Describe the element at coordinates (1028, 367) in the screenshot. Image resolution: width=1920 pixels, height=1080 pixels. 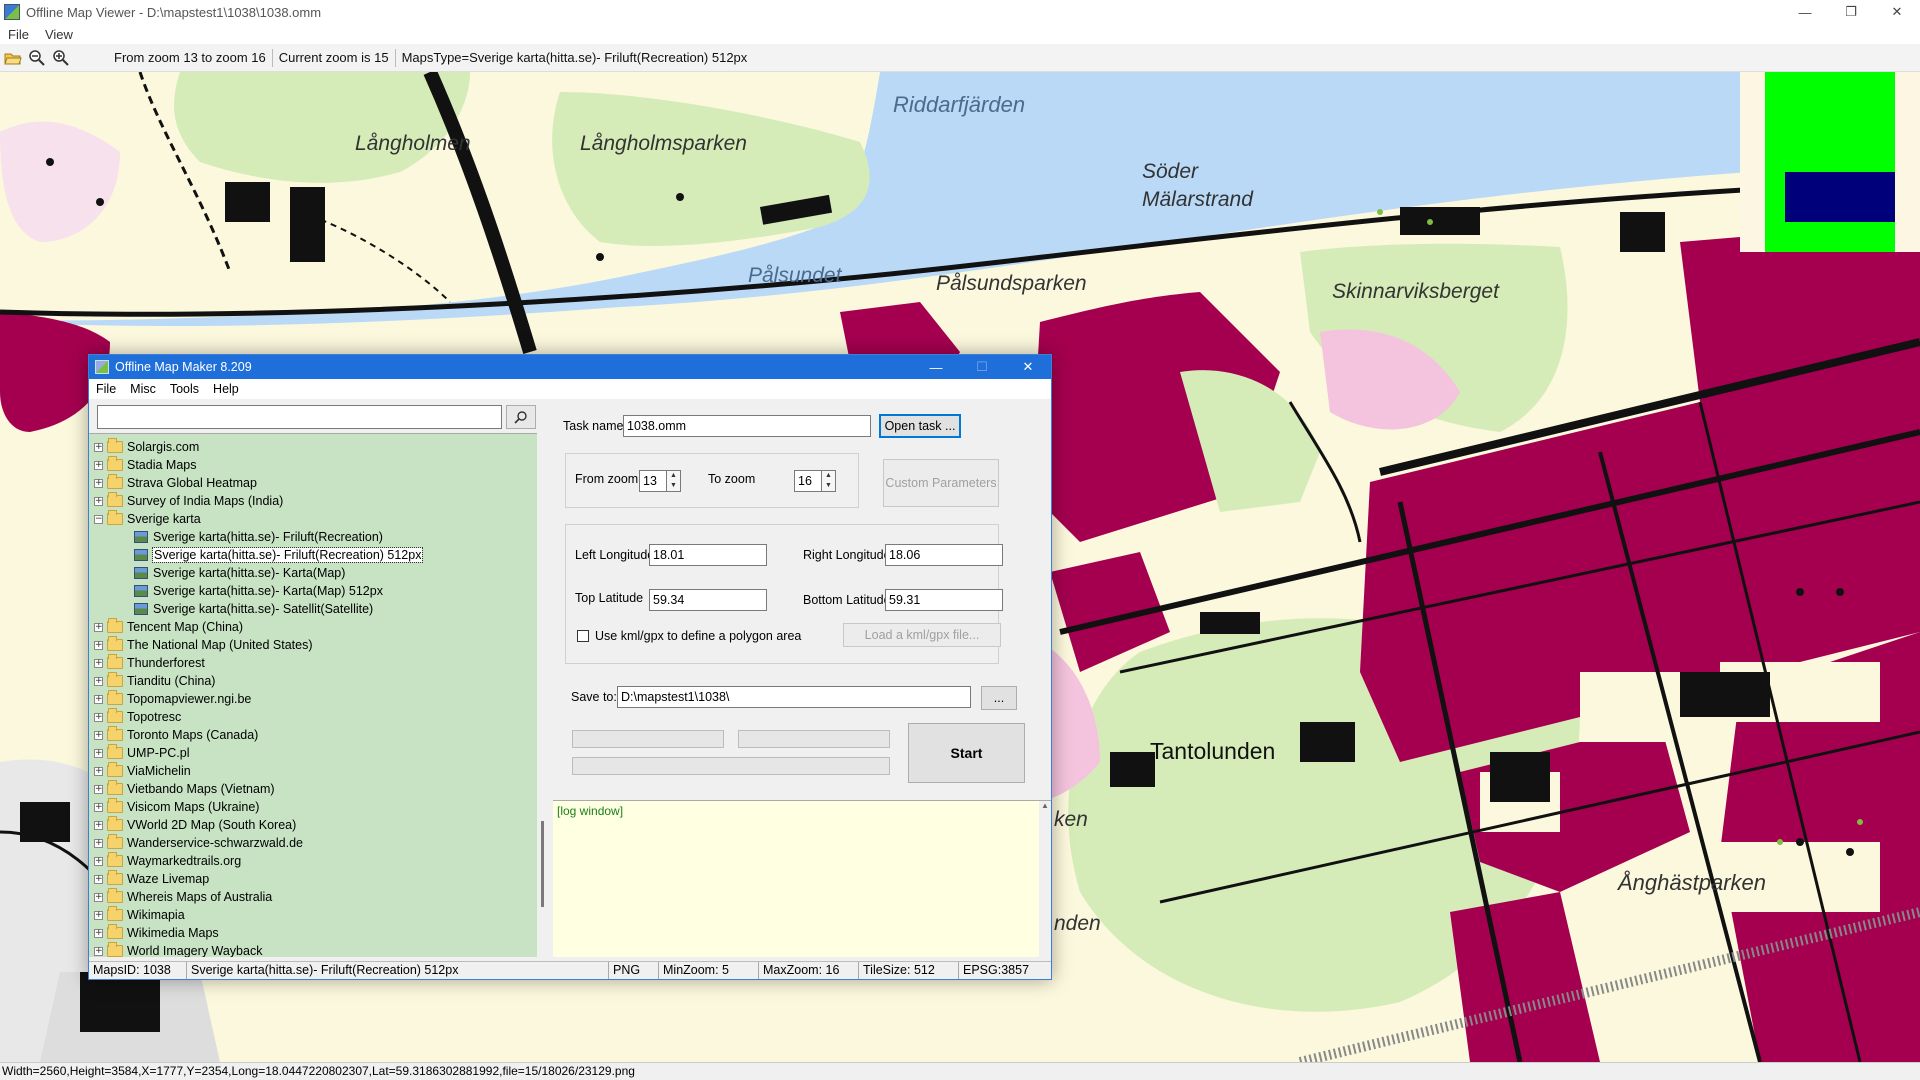
I see `dialog-close-button: ✕` at that location.